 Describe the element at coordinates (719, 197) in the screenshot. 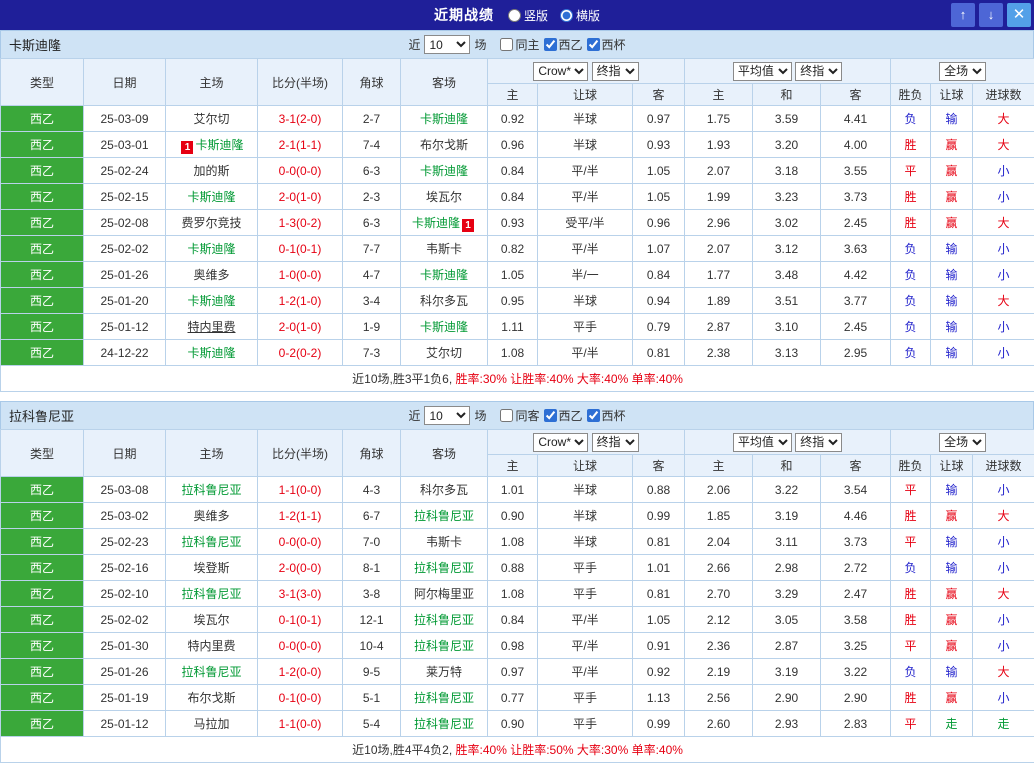

I see `avg-home-odds: 1.99` at that location.